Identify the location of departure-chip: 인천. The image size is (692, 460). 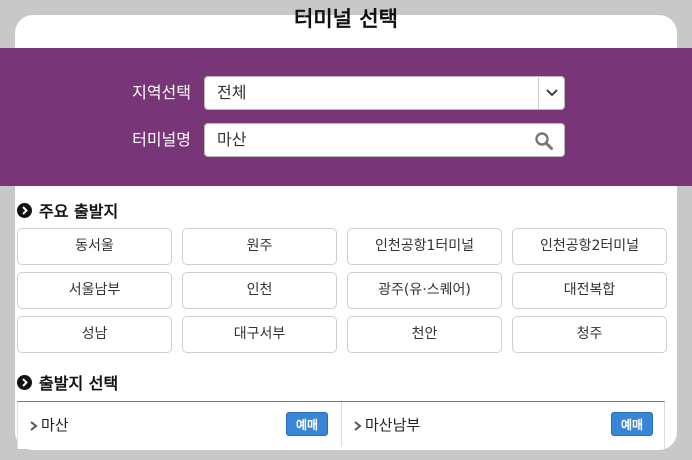
(259, 290).